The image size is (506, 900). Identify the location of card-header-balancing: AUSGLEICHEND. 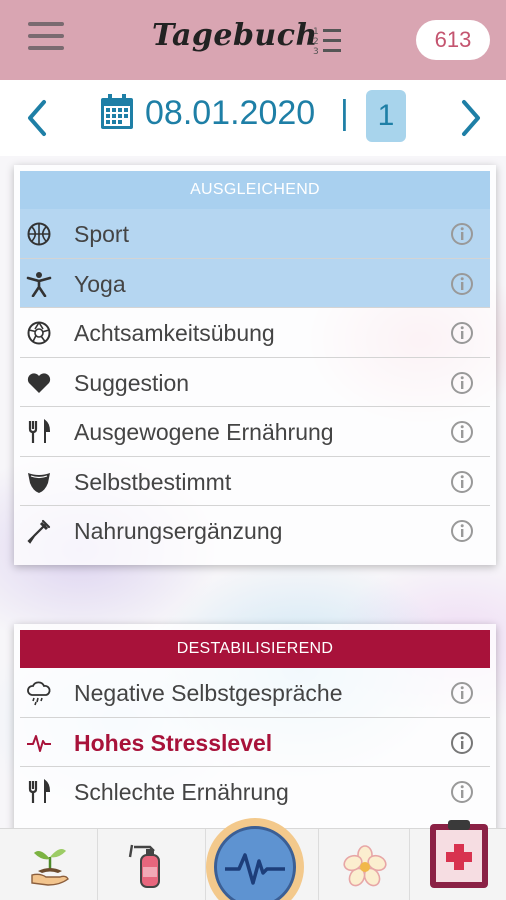
(255, 190).